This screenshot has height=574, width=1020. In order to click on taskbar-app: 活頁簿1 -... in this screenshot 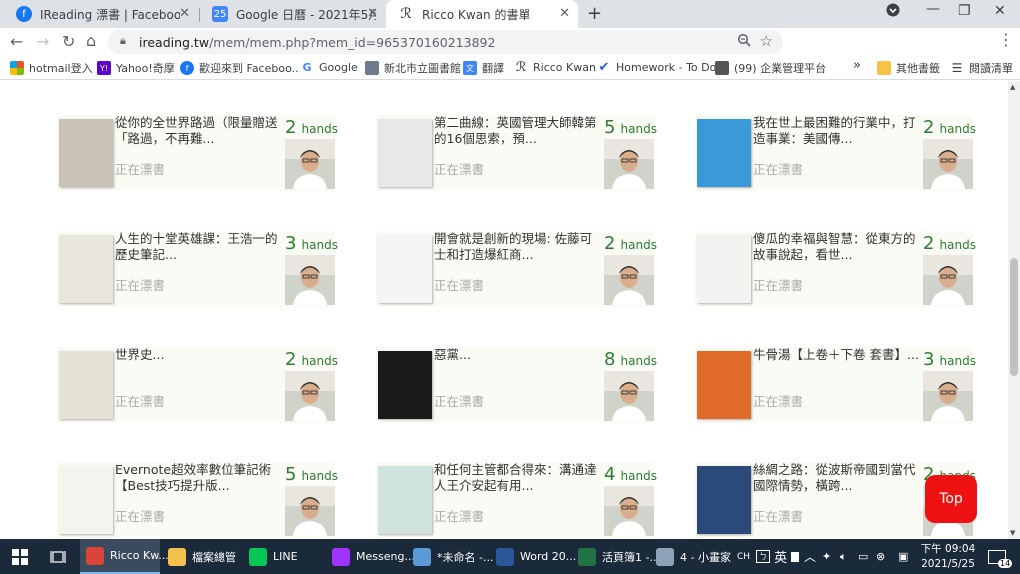, I will do `click(616, 556)`.